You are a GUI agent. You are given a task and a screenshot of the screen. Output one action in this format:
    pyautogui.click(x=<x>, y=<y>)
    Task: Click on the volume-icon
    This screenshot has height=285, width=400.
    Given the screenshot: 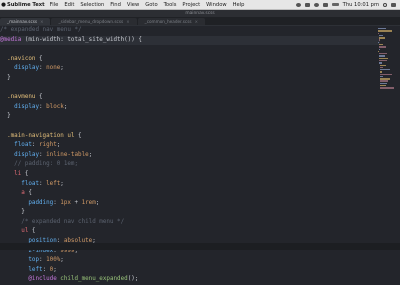 What is the action you would take?
    pyautogui.click(x=325, y=4)
    